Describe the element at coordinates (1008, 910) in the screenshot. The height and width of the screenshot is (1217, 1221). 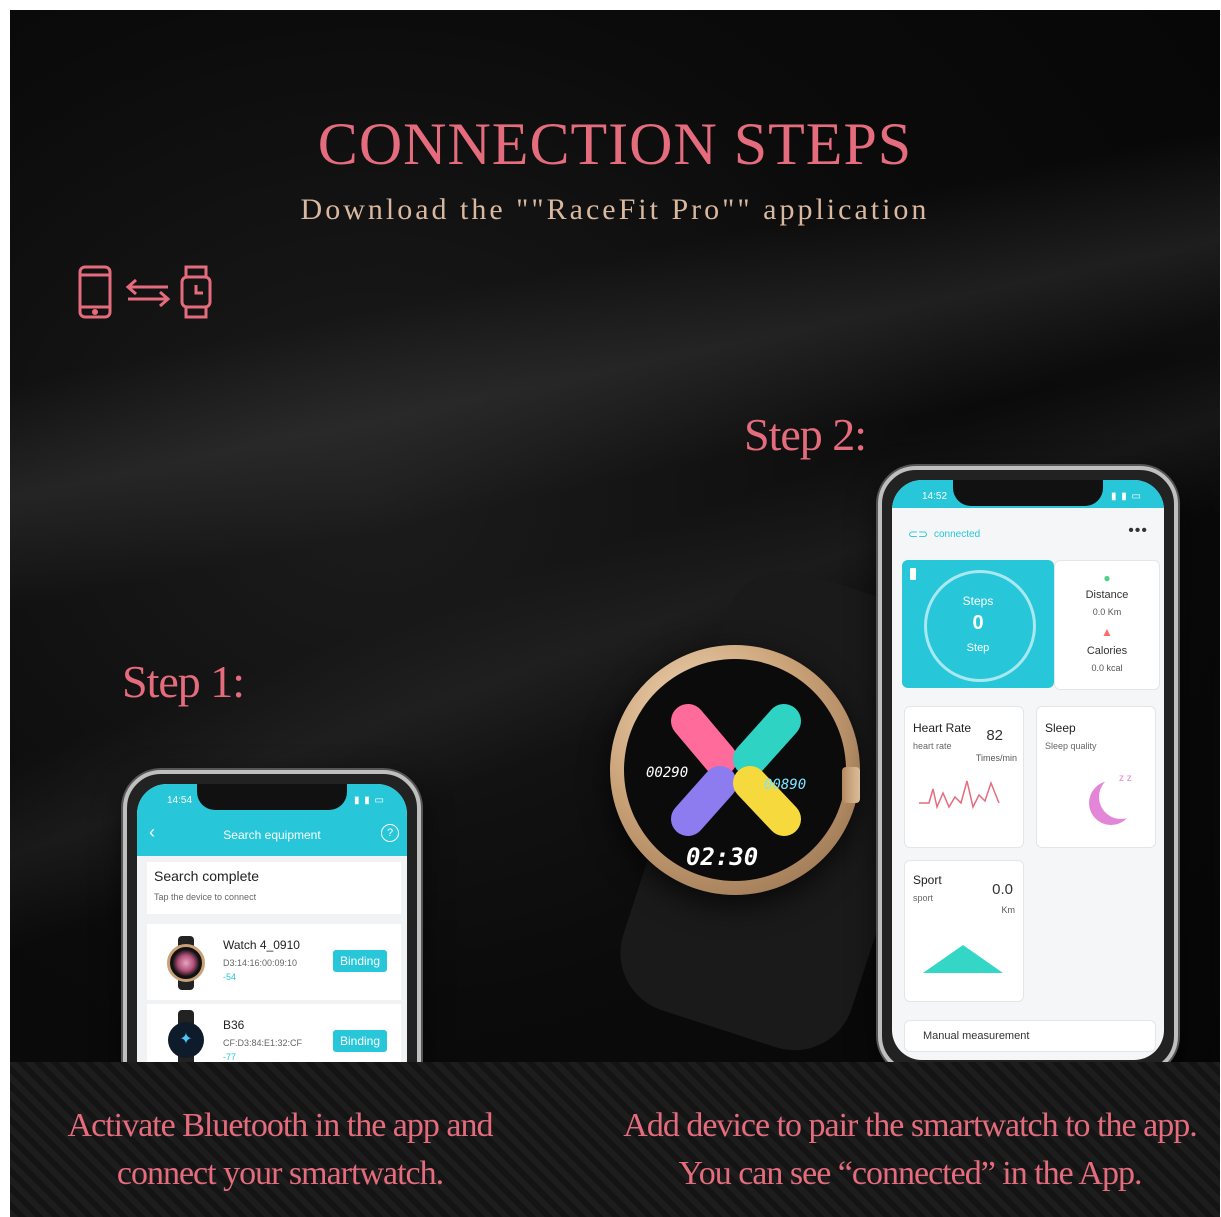
I see `sport-unit: Km` at that location.